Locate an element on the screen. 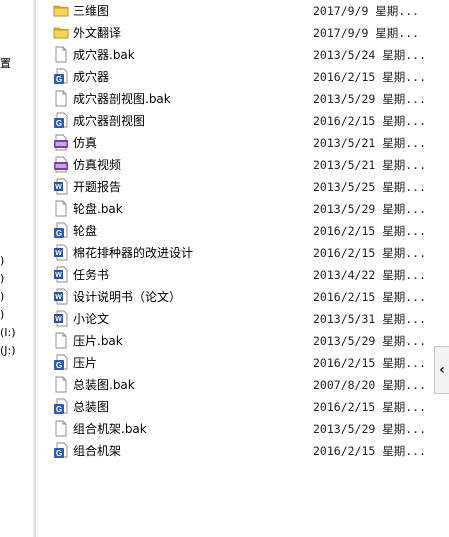 Image resolution: width=449 pixels, height=537 pixels. file-name: 总装图.bak is located at coordinates (104, 385).